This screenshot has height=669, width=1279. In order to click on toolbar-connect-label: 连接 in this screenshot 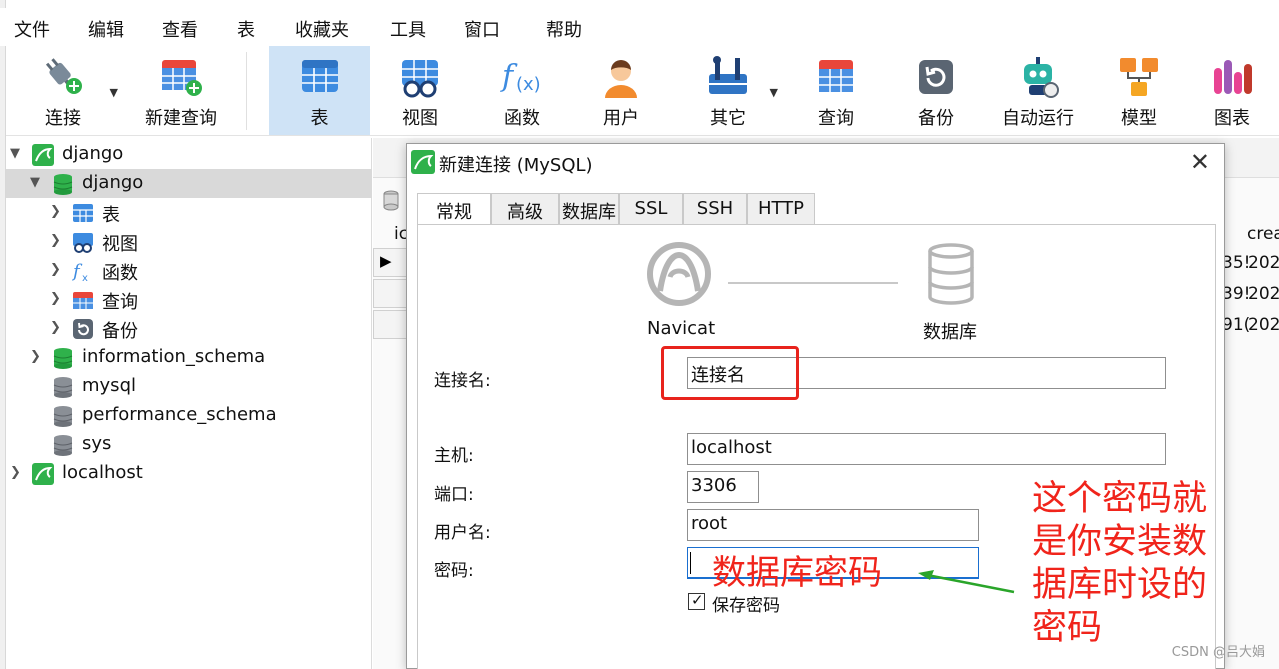, I will do `click(63, 118)`.